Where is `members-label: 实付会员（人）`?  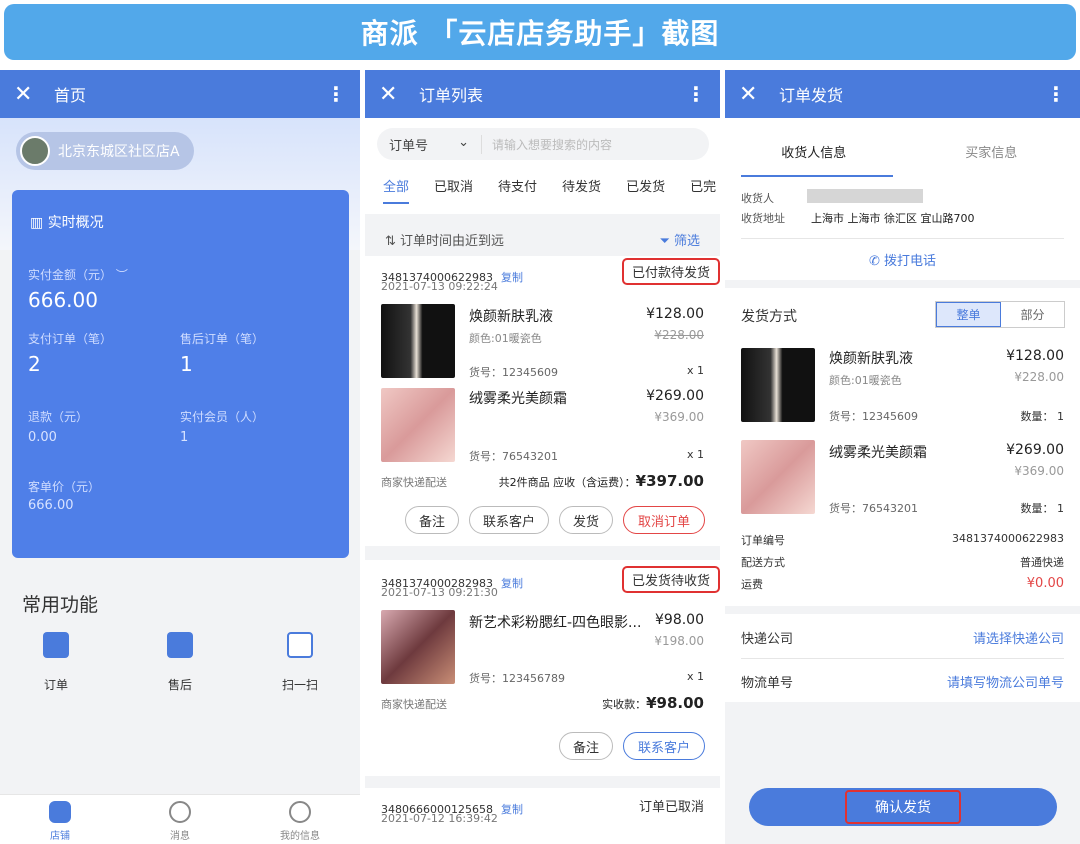
members-label: 实付会员（人） is located at coordinates (222, 417).